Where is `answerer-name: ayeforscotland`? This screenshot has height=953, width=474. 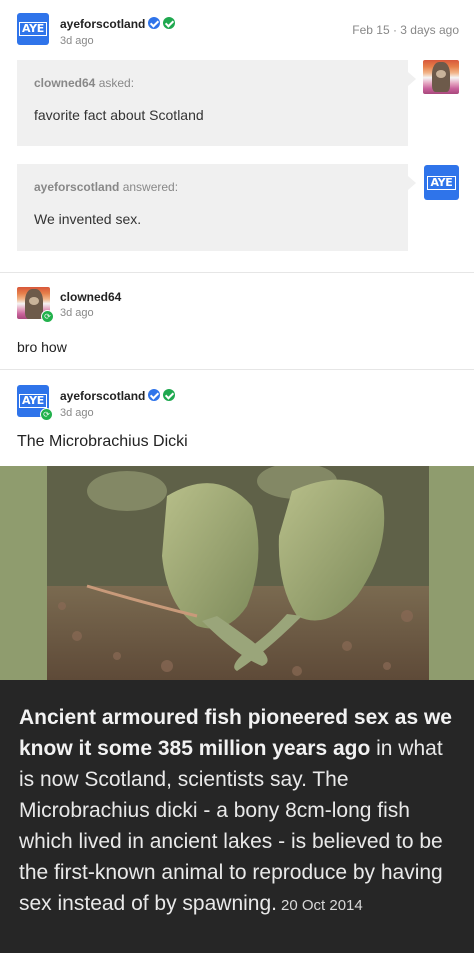
answerer-name: ayeforscotland is located at coordinates (76, 187).